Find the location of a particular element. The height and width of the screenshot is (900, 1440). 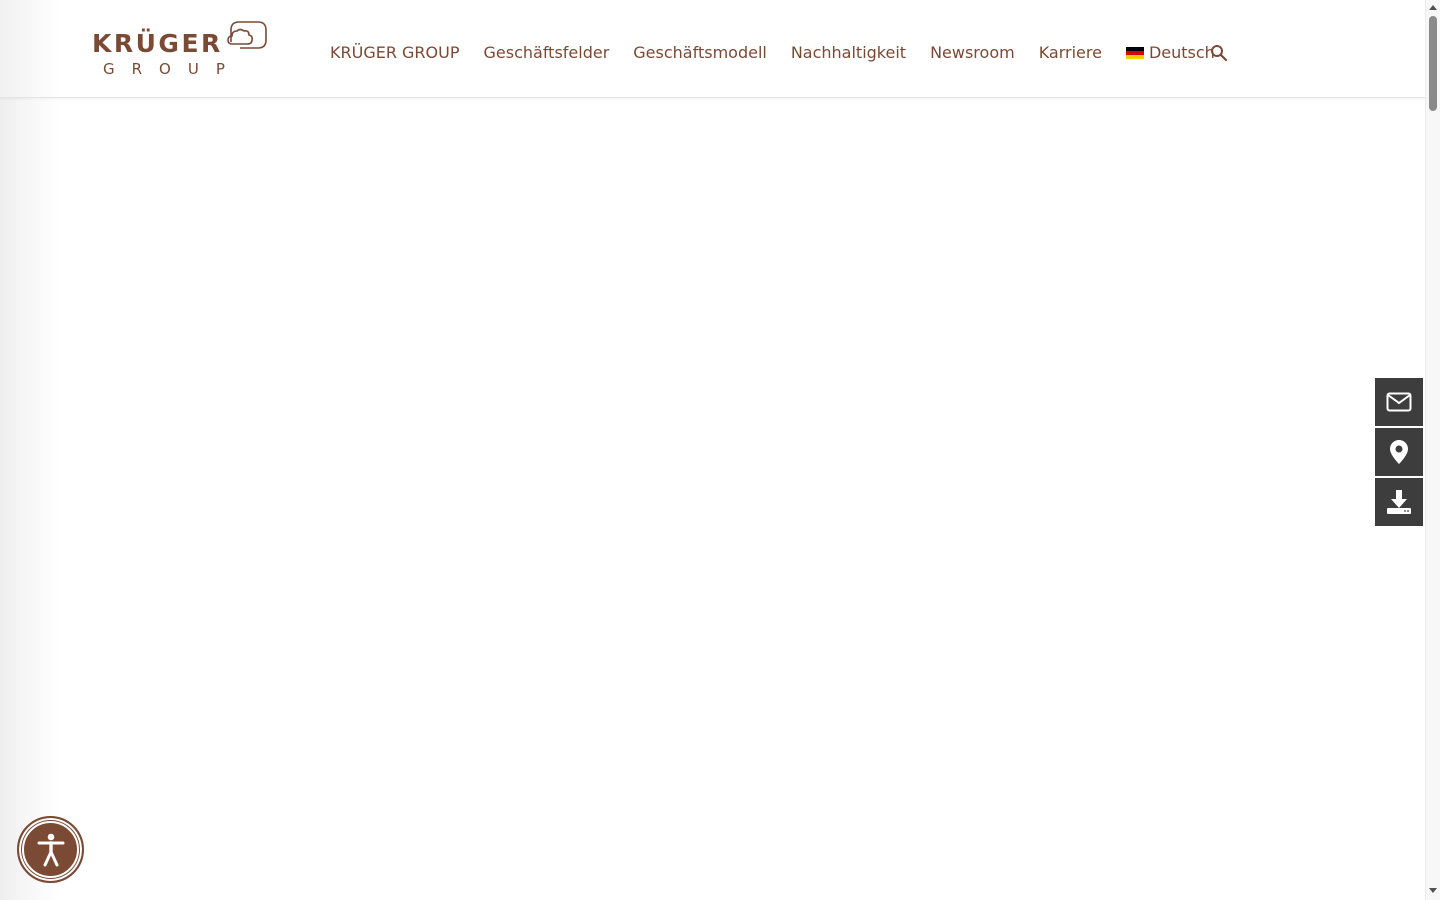

contact-mail-button is located at coordinates (1399, 402).